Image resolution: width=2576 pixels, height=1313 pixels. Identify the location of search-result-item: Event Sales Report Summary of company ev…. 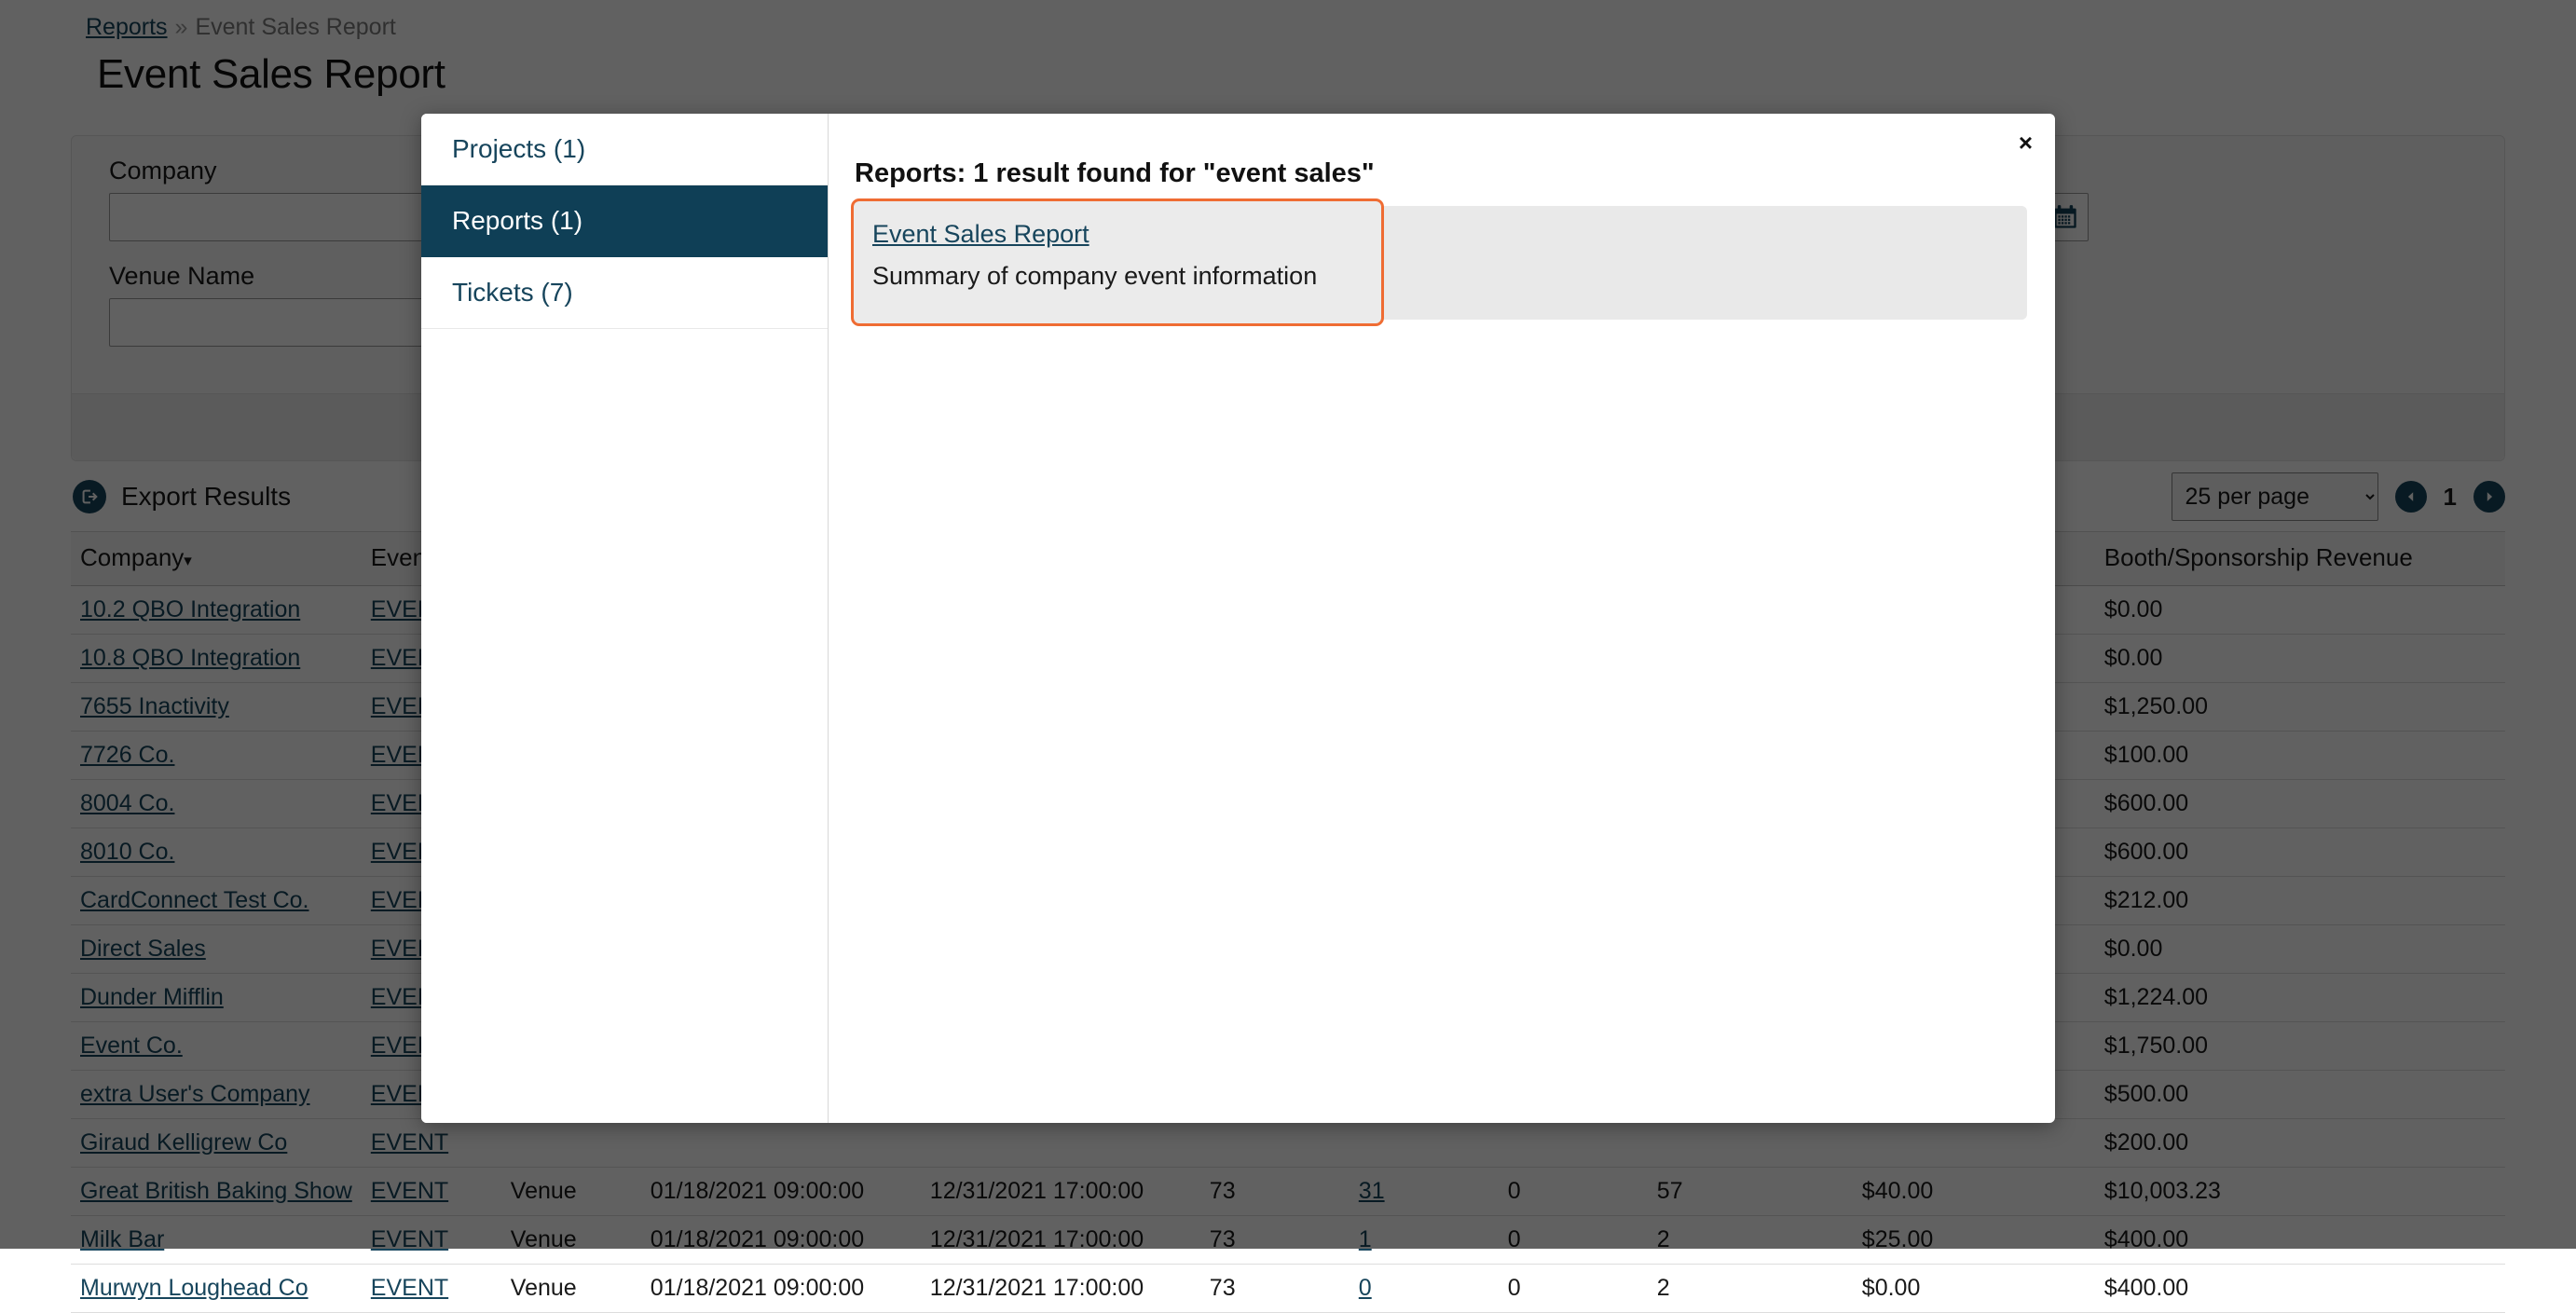
(1117, 262).